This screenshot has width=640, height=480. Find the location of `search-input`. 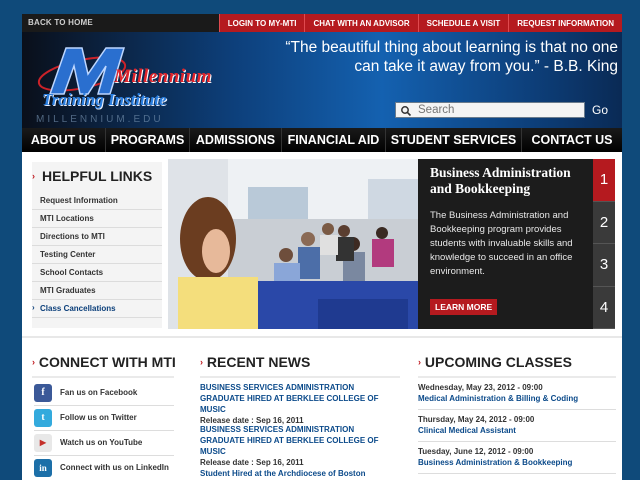

search-input is located at coordinates (498, 110).